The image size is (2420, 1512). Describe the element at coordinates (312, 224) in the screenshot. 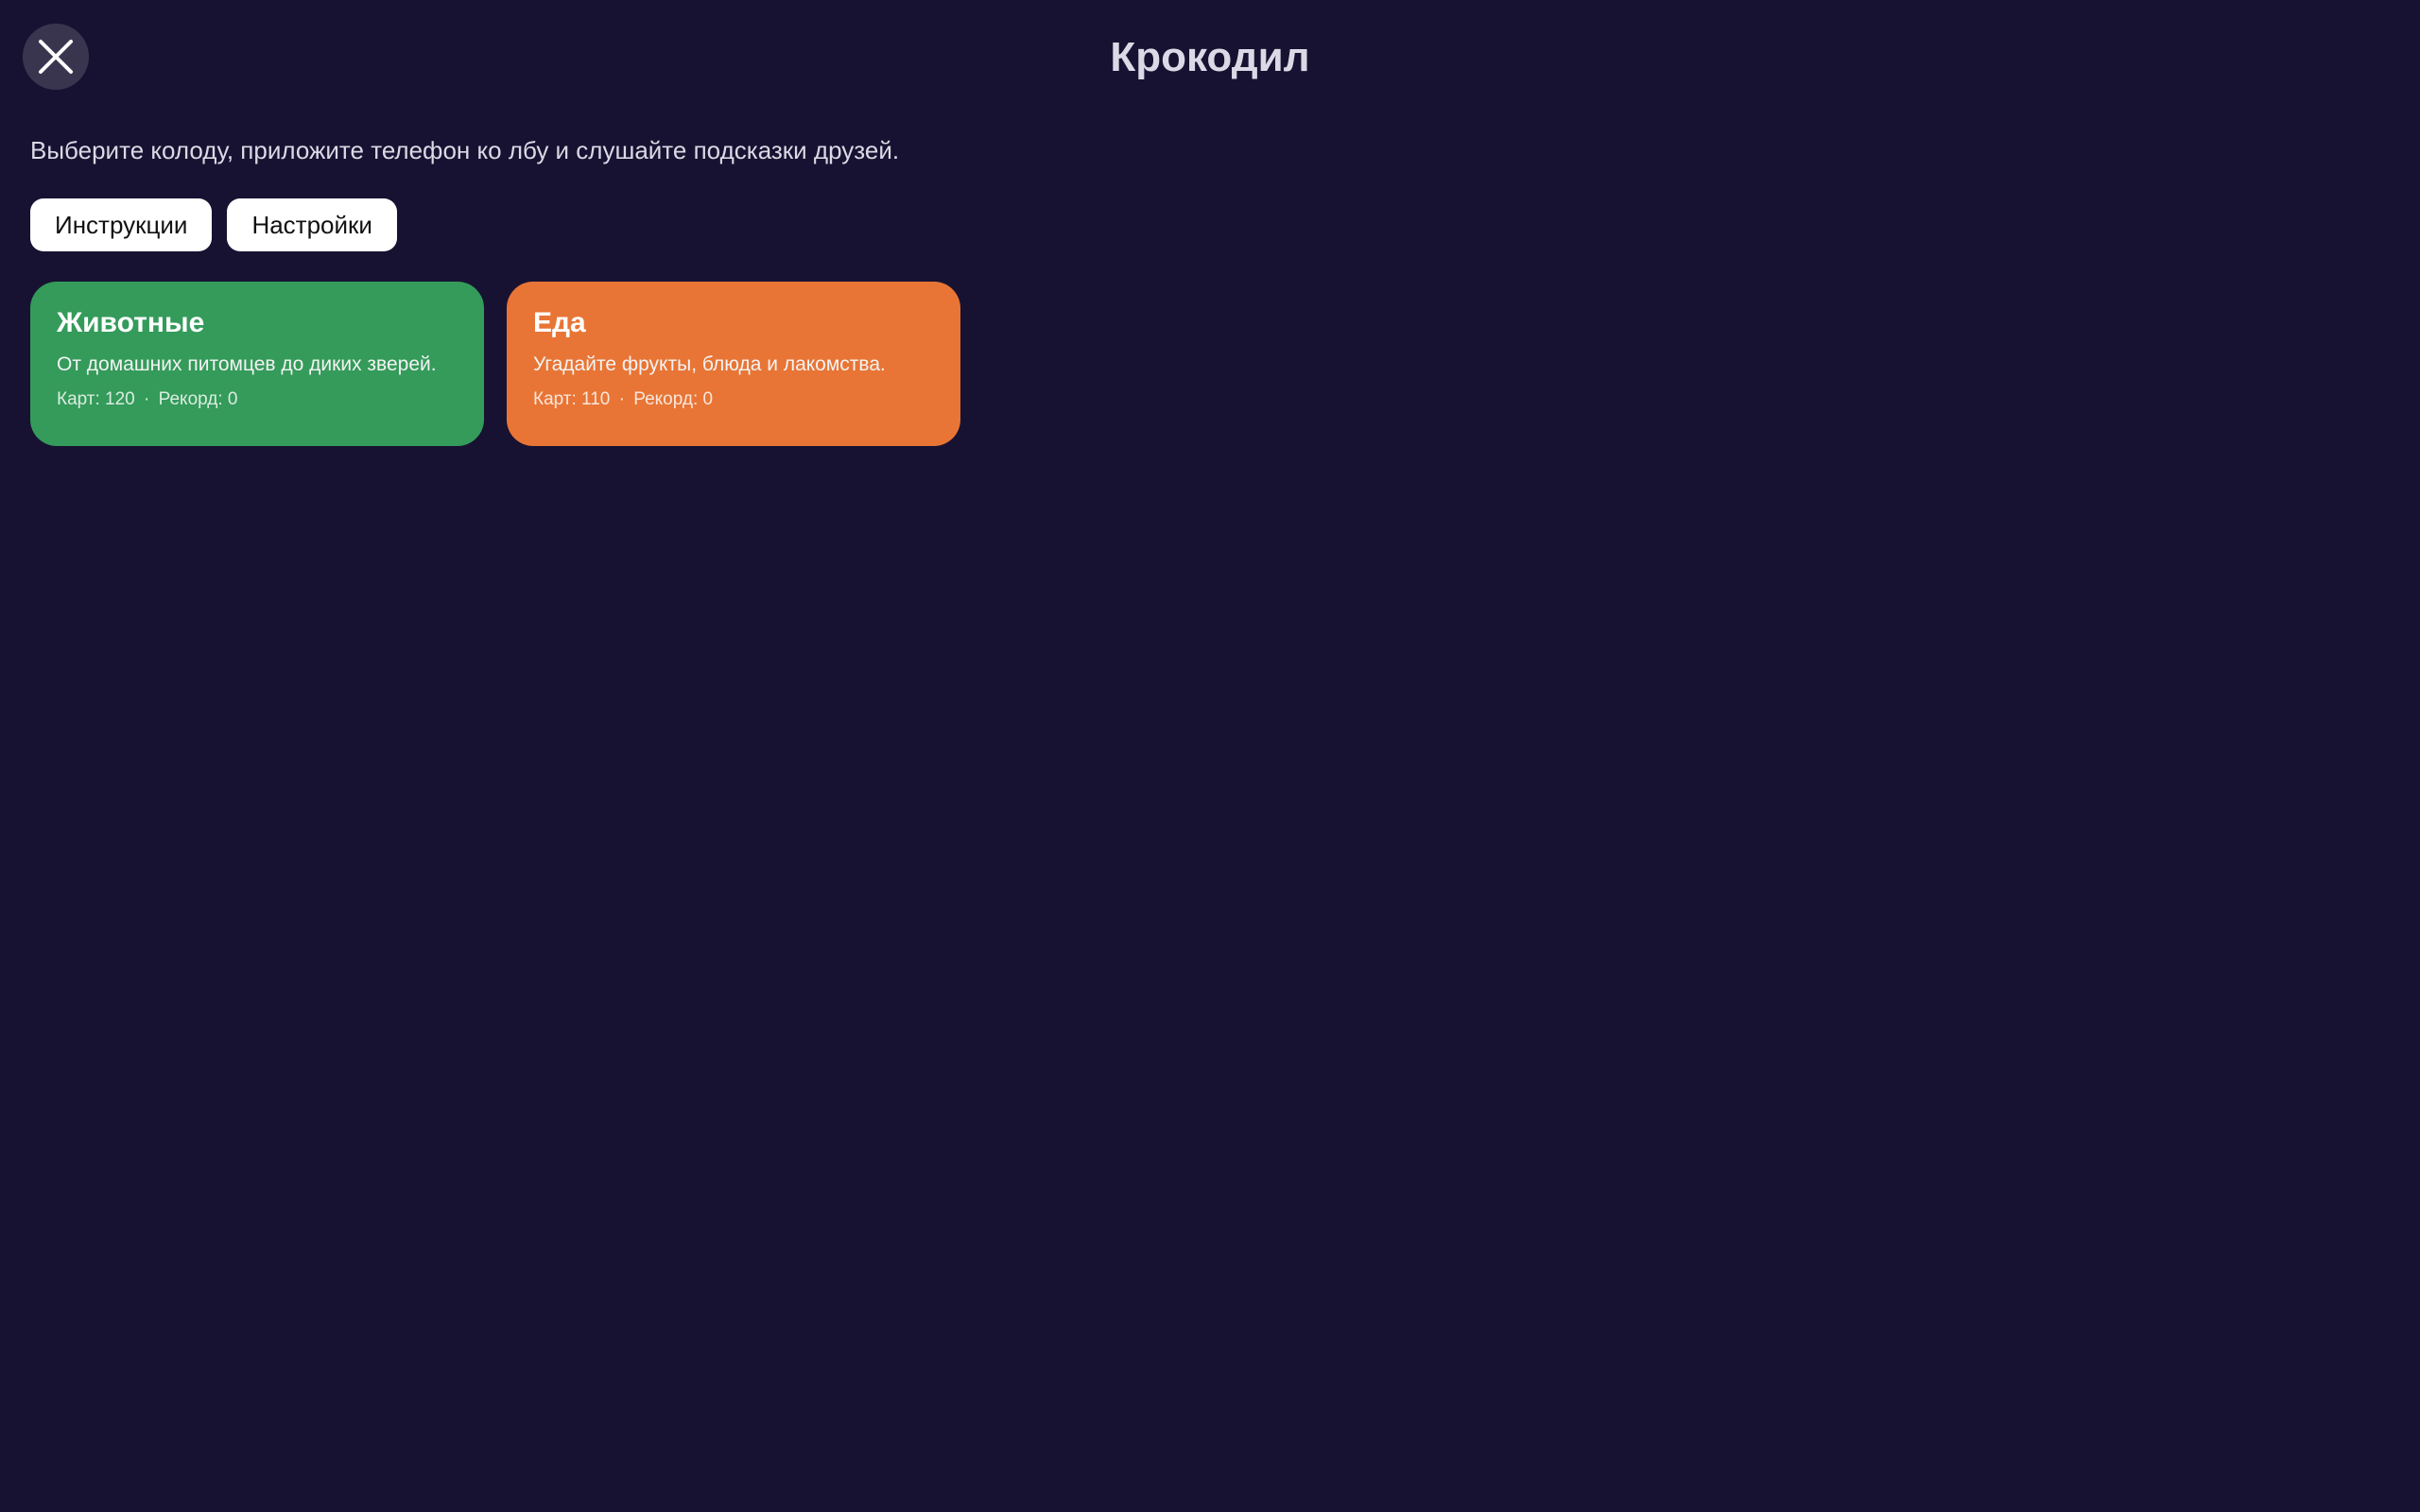

I see `settings-button: Настройки` at that location.